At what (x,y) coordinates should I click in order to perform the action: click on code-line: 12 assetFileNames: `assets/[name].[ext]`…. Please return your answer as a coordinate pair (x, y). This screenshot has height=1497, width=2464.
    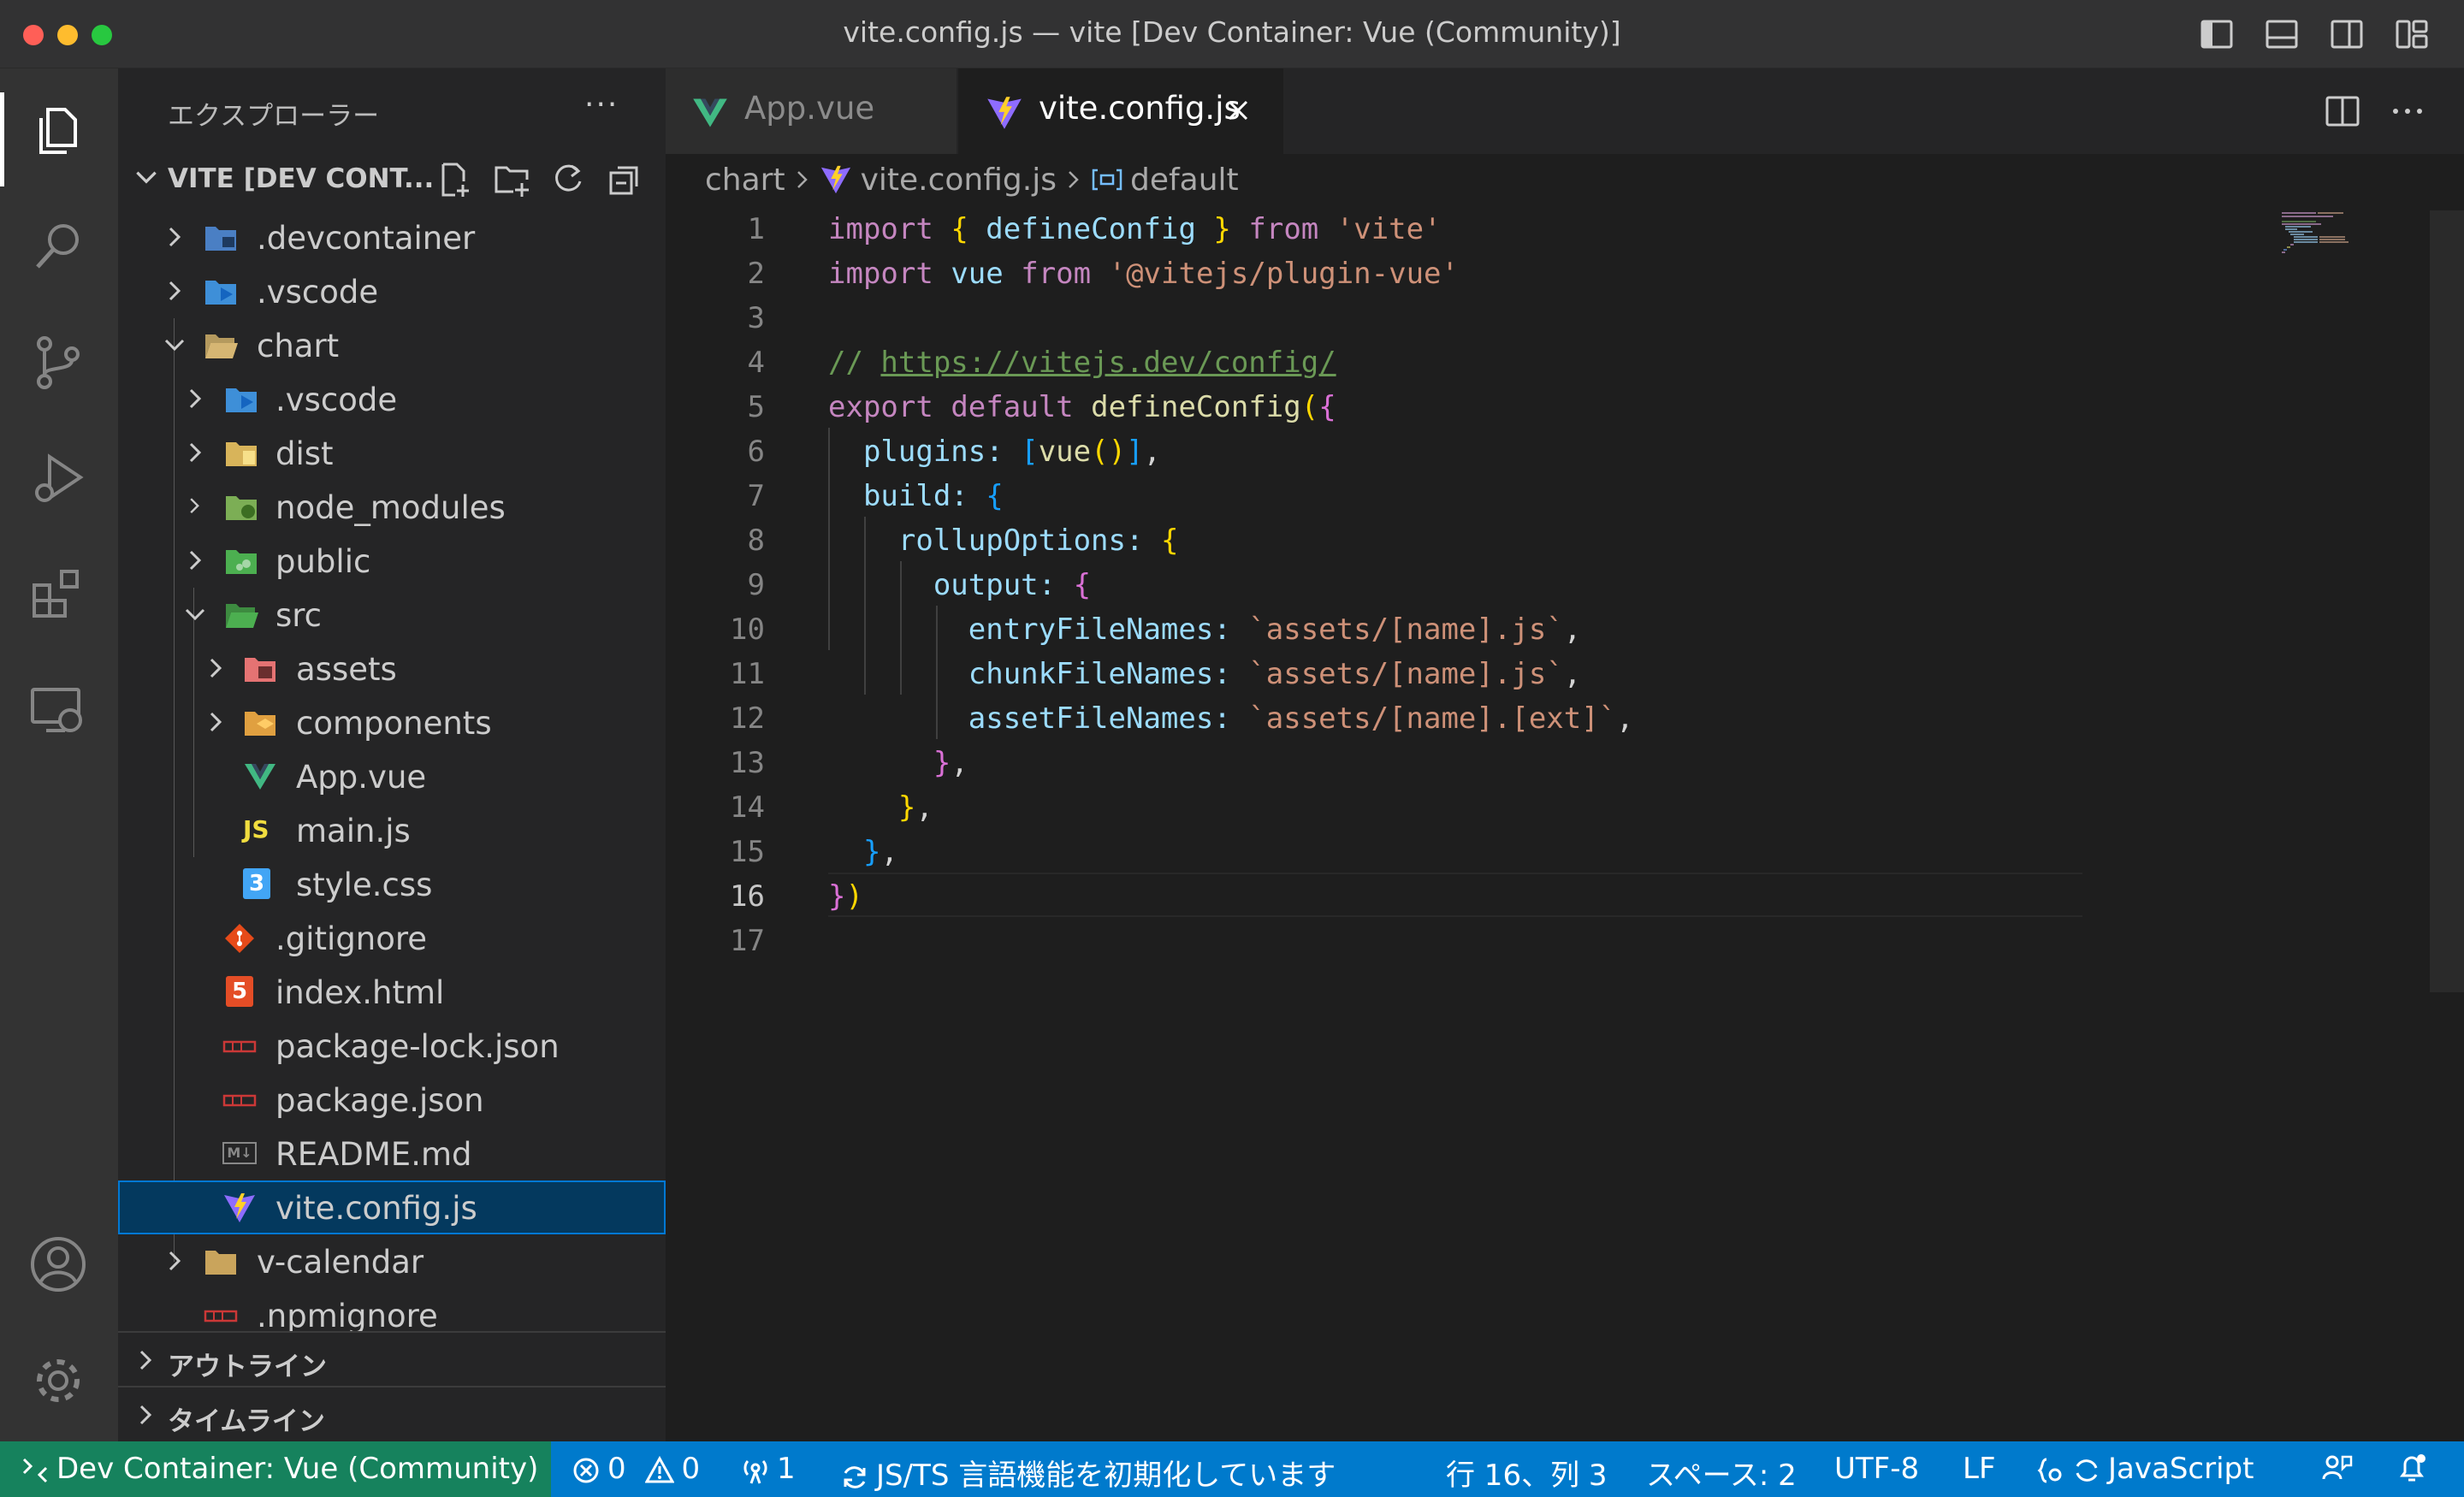
    Looking at the image, I should click on (1182, 718).